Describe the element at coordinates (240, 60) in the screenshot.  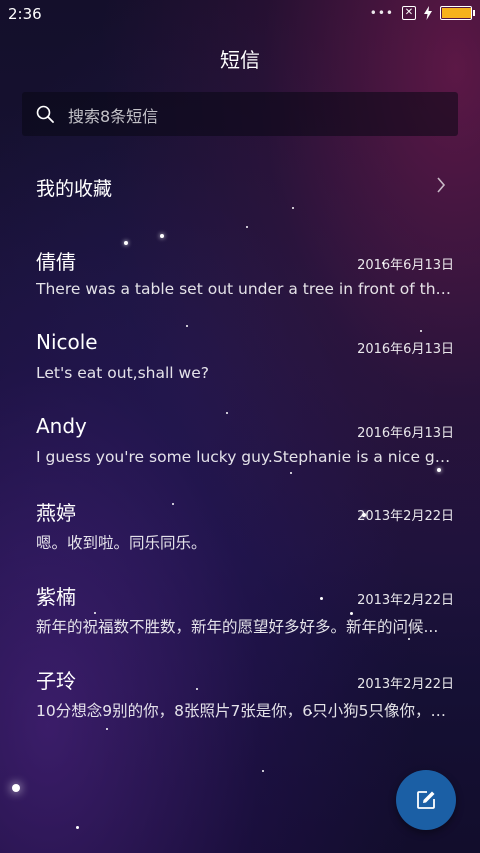
I see `page-title: 短信` at that location.